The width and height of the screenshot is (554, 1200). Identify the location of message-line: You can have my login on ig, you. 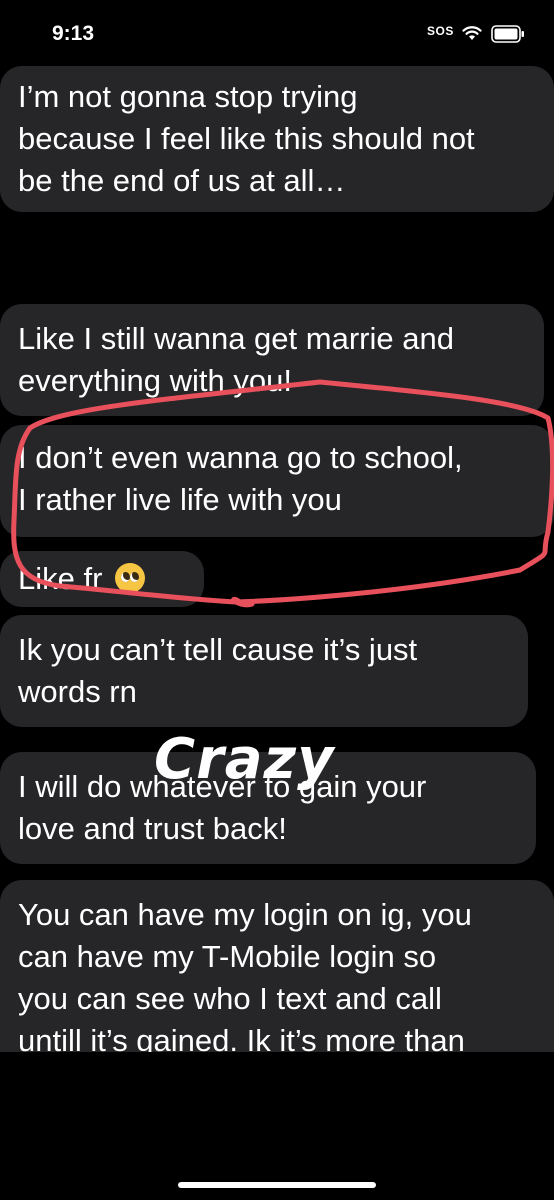
(245, 914).